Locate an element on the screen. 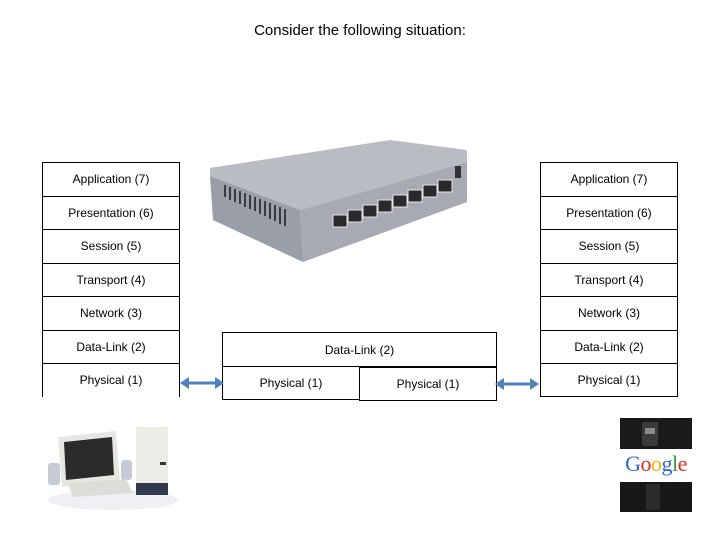 Image resolution: width=720 pixels, height=540 pixels. desktop-computer-icon is located at coordinates (113, 468).